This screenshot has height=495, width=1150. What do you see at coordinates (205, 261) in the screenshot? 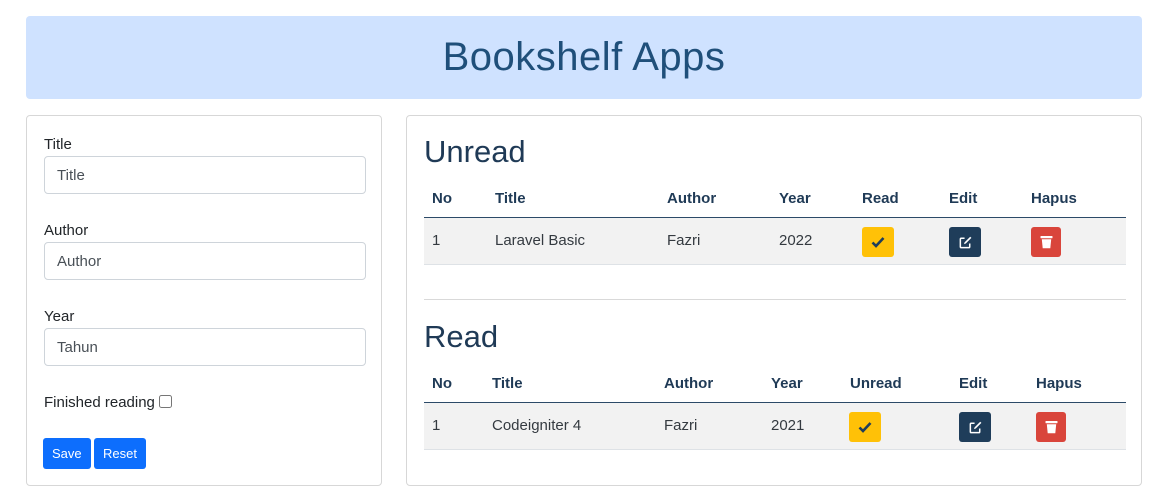
I see `author-input` at bounding box center [205, 261].